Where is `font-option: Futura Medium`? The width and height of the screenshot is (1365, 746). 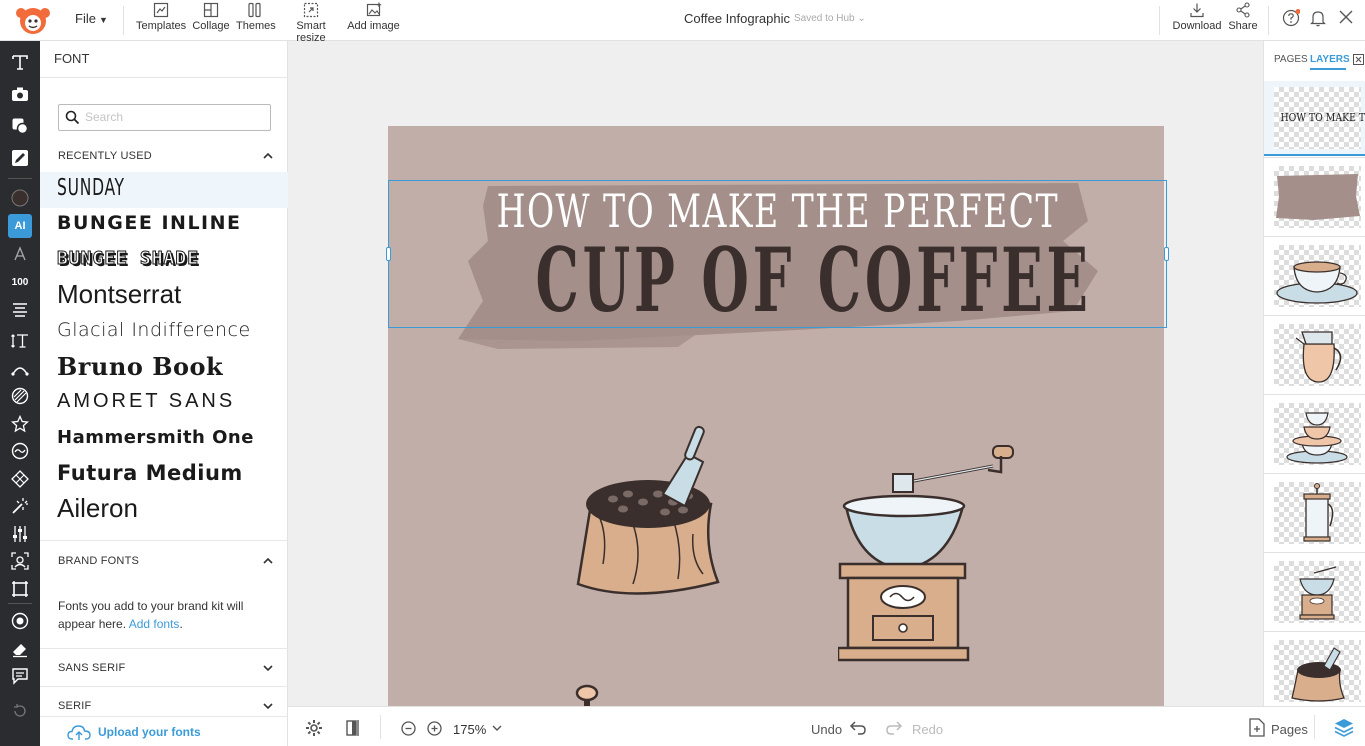 font-option: Futura Medium is located at coordinates (164, 474).